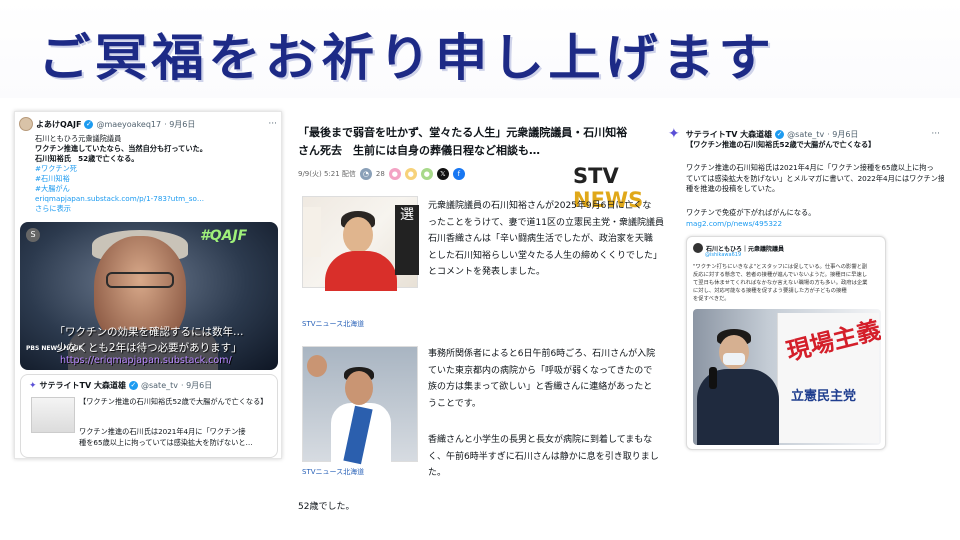 This screenshot has height=540, width=960. I want to click on quote-line: ワクチン推進の石川氏は2021年4月に「ワクチン接, so click(162, 431).